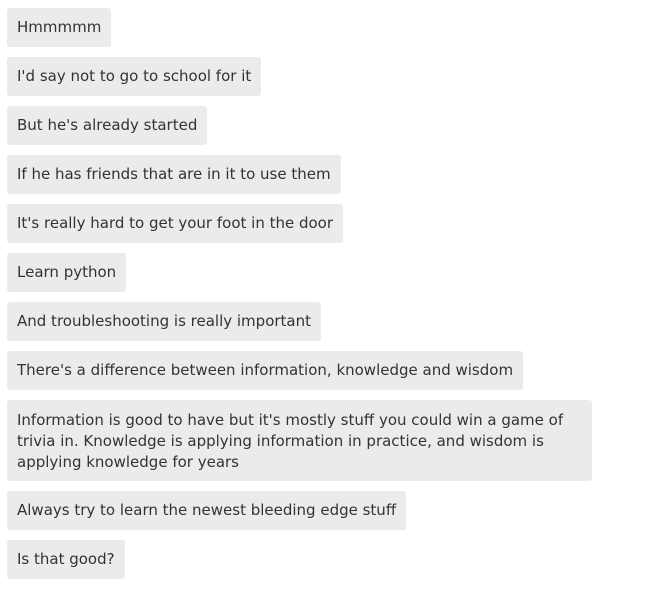  Describe the element at coordinates (59, 27) in the screenshot. I see `message-bubble: Hmmmmm` at that location.